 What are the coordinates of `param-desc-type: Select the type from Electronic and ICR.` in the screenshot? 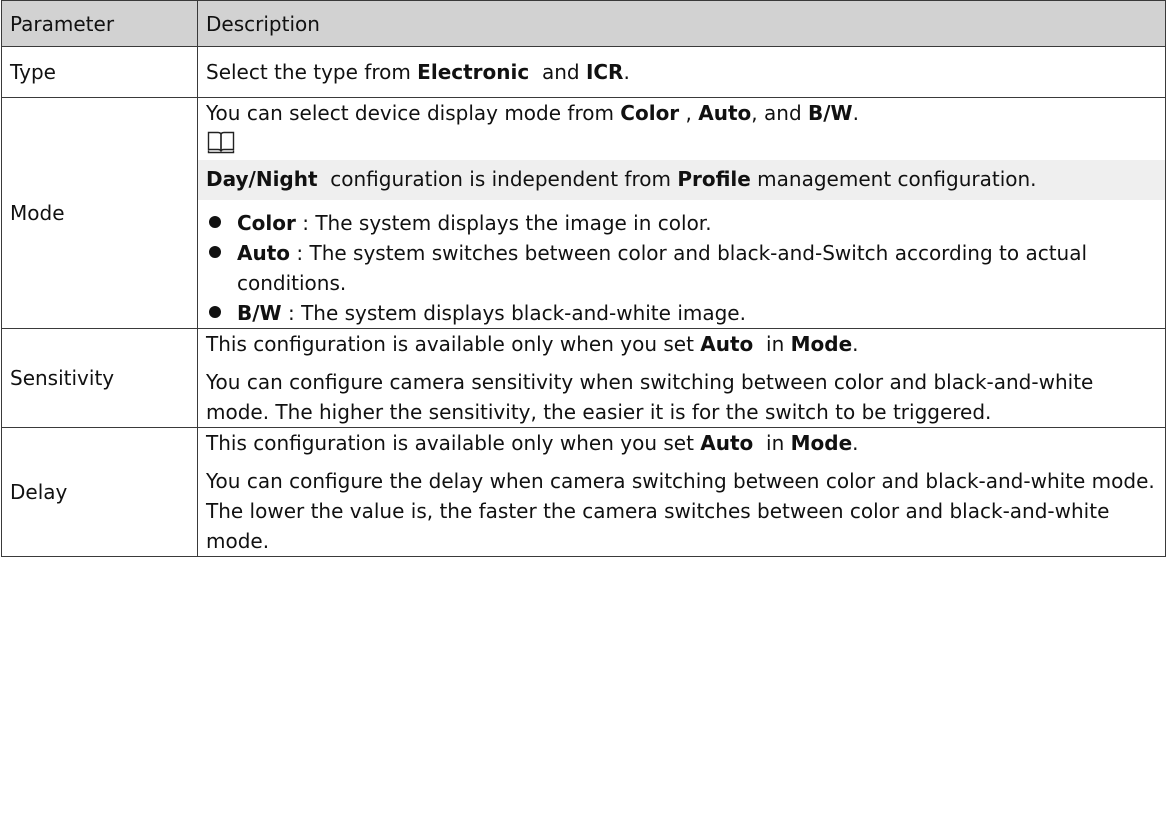 It's located at (681, 72).